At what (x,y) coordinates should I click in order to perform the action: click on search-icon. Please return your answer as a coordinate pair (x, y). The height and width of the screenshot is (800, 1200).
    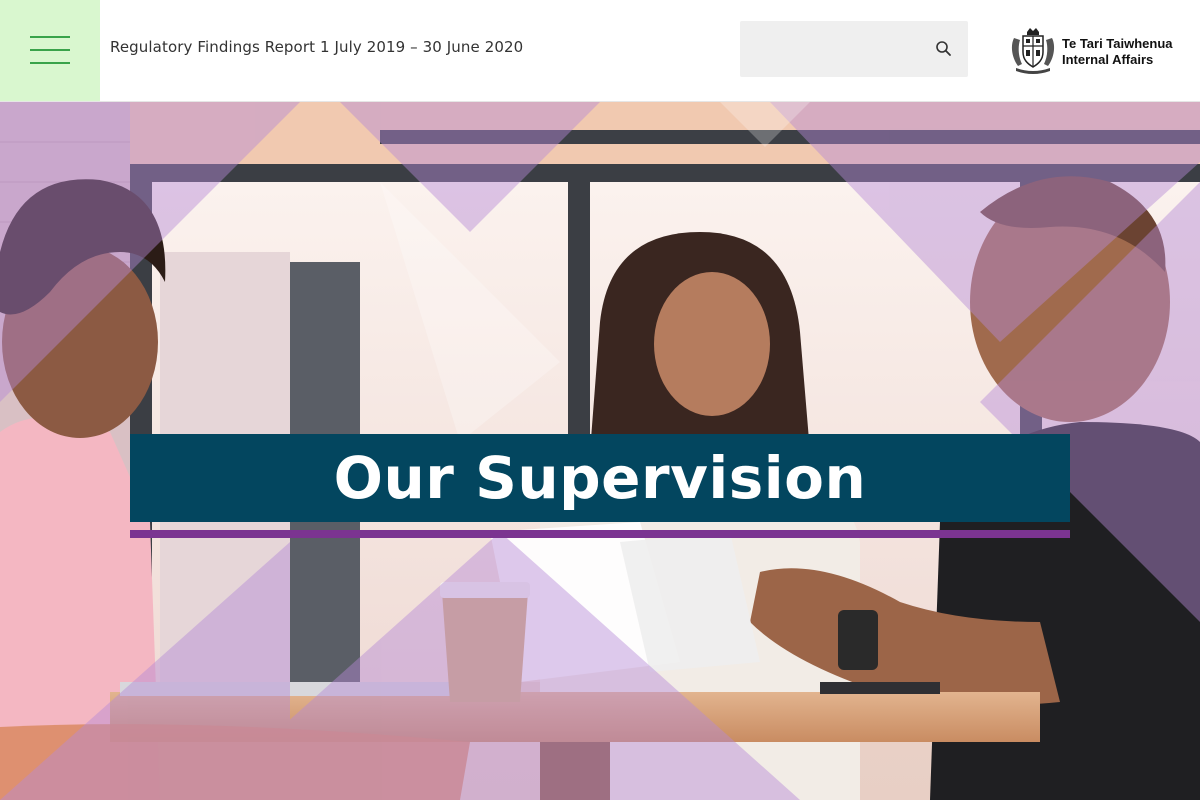
    Looking at the image, I should click on (944, 49).